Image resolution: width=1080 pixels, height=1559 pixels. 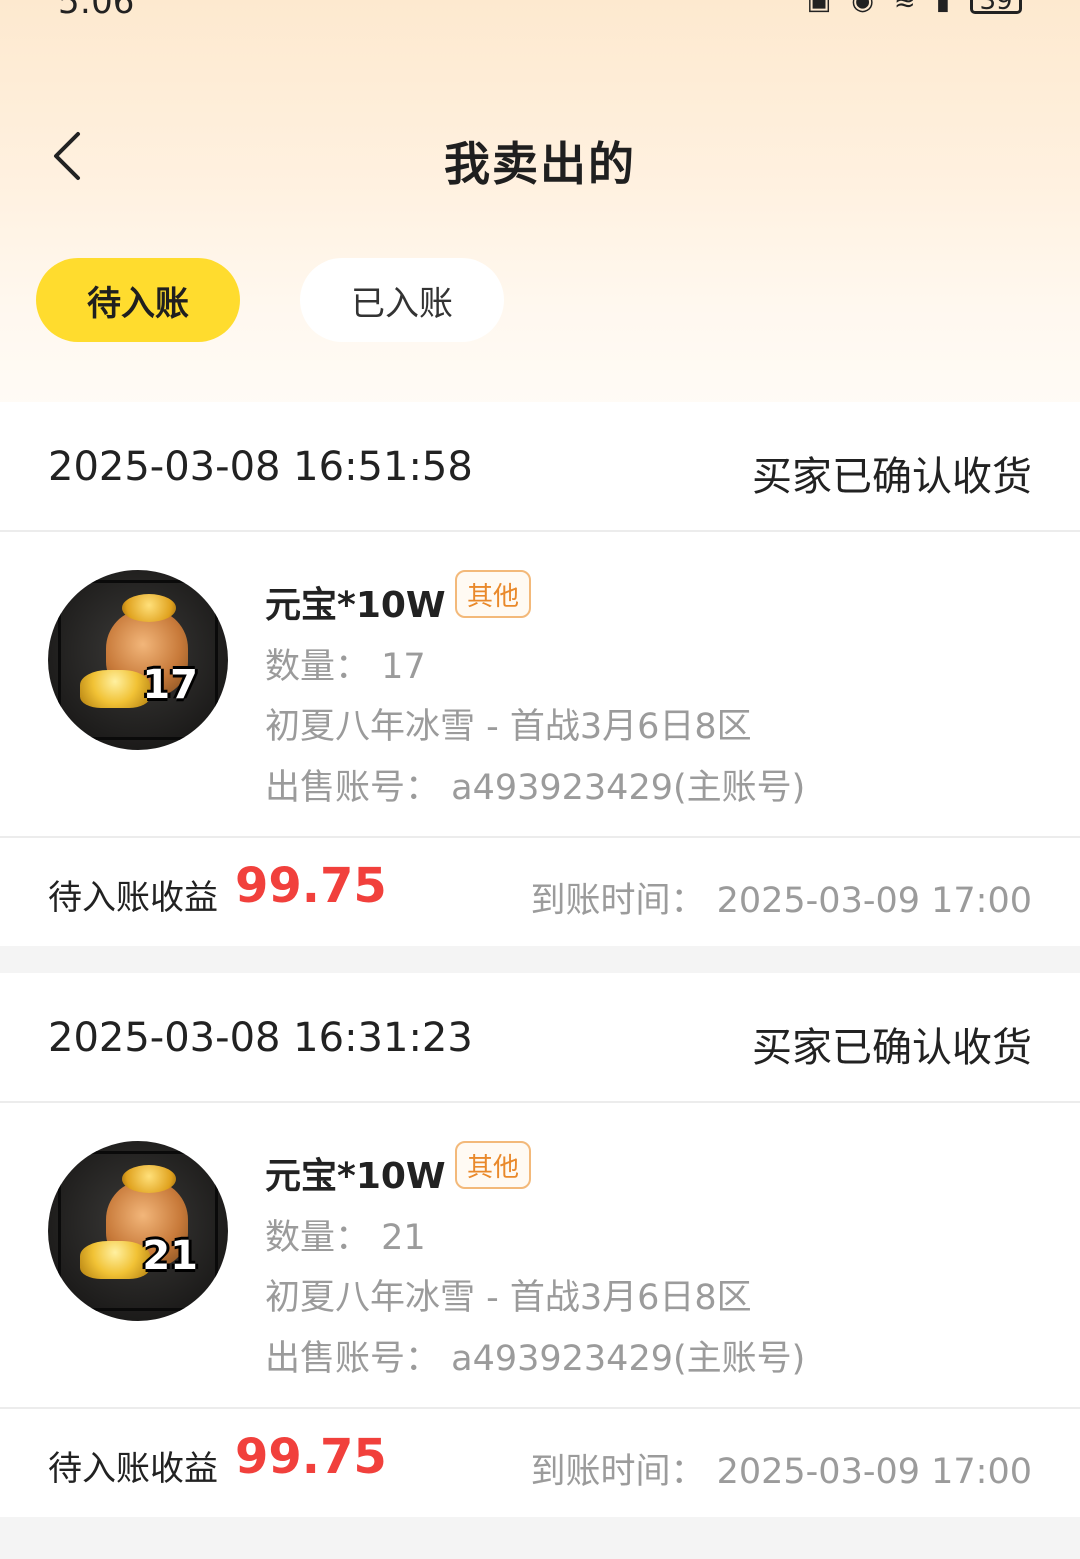 I want to click on item-quantity: 数量： 21, so click(x=345, y=1238).